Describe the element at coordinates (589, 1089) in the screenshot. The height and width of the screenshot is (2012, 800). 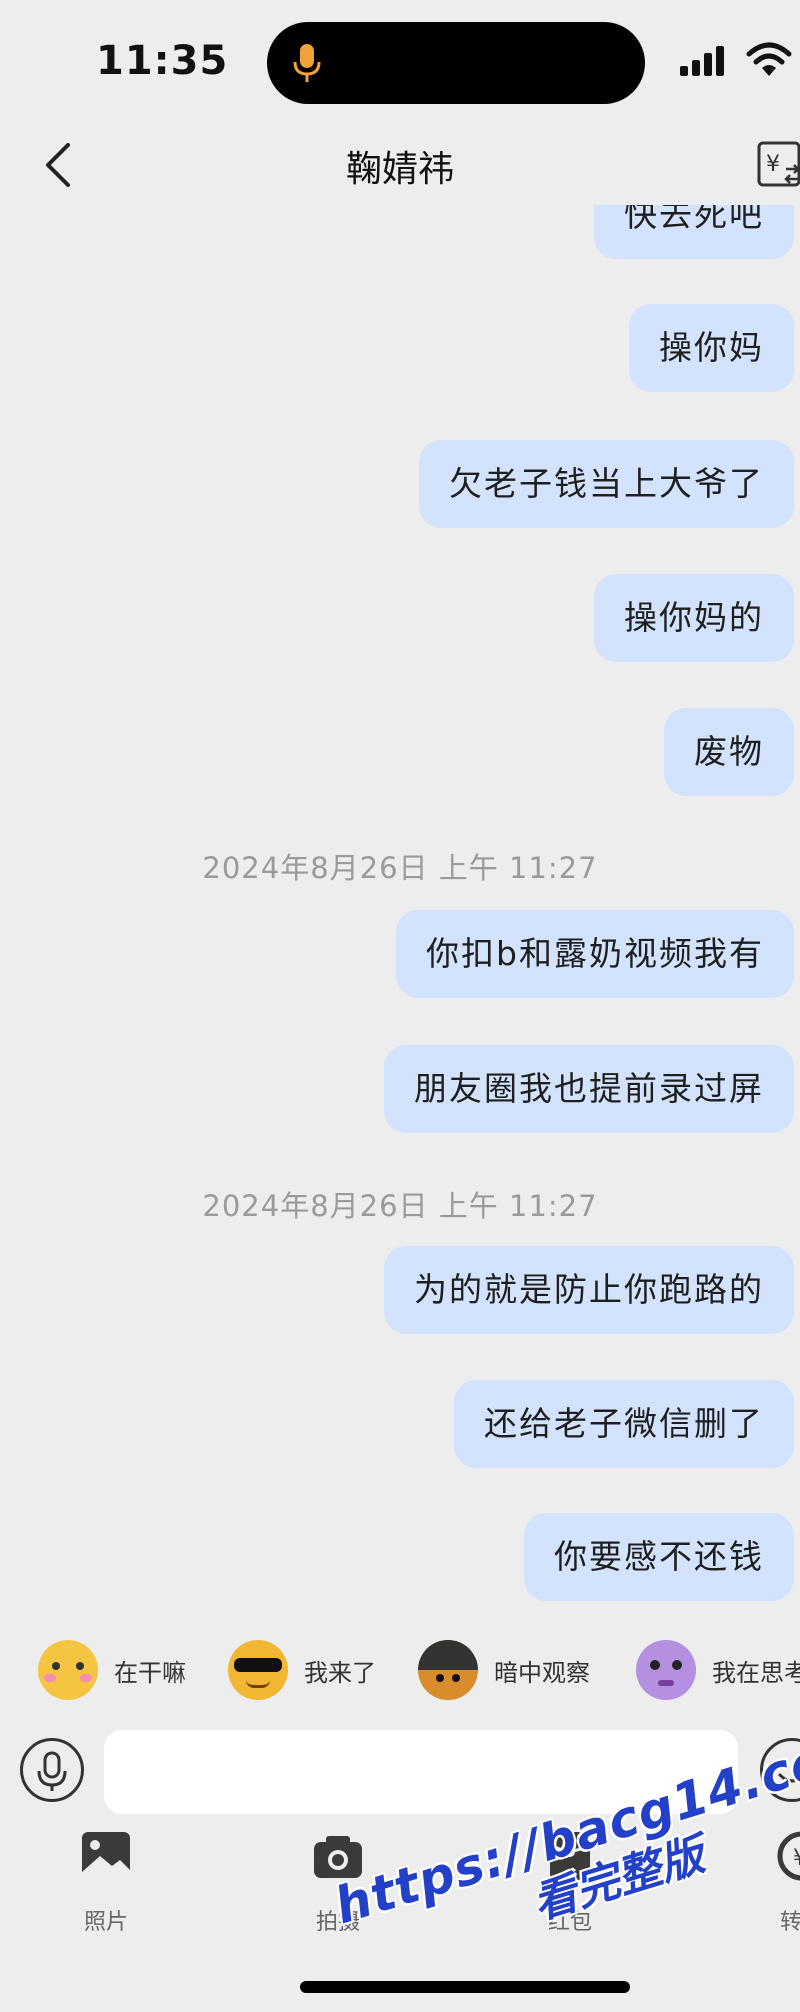
I see `message-bubble: 朋友圈我也提前录过屏` at that location.